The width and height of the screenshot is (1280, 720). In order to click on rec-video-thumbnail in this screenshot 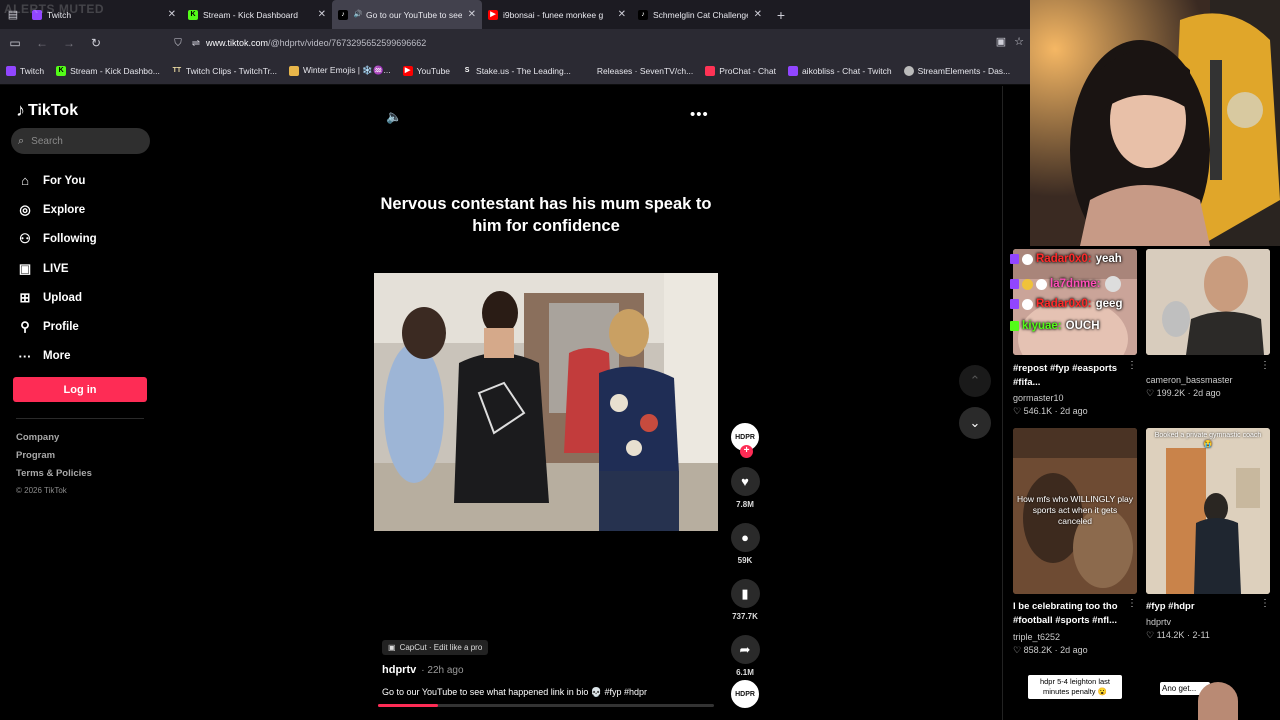, I will do `click(1208, 302)`.